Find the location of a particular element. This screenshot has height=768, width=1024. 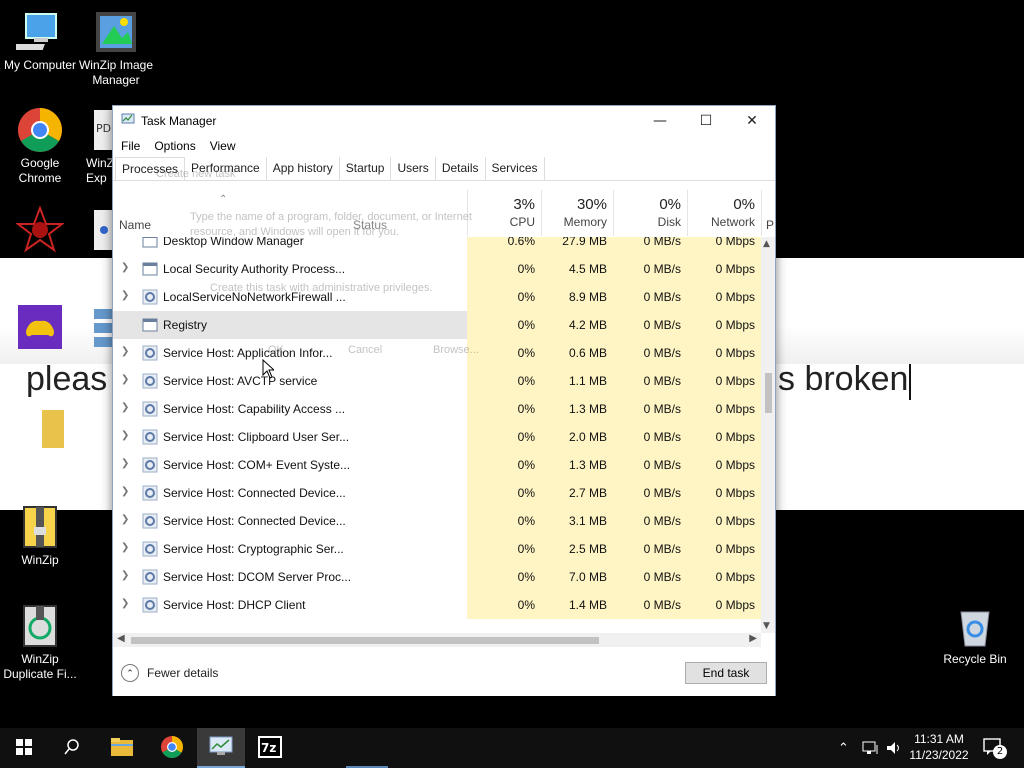

desktop-icon-google-chrome: Google Chrome is located at coordinates (40, 146).